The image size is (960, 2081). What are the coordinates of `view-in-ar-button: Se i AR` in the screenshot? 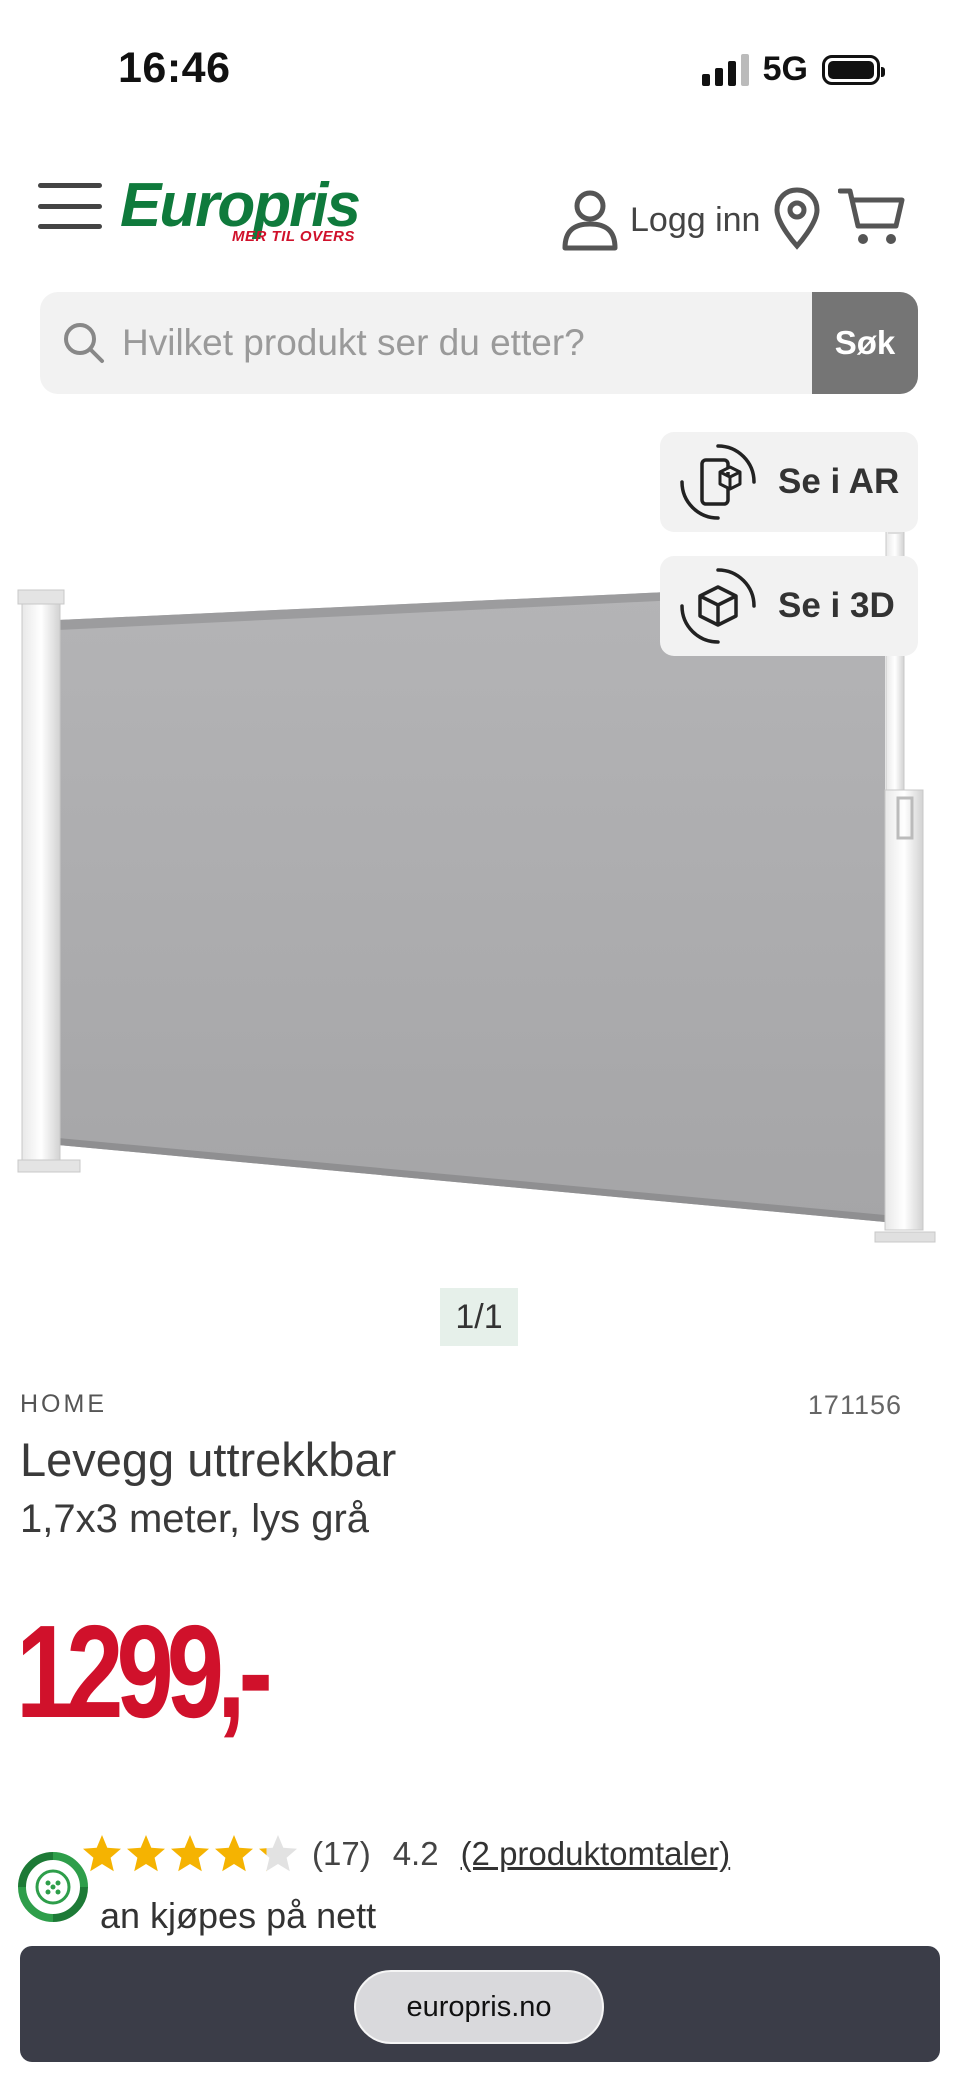 It's located at (789, 482).